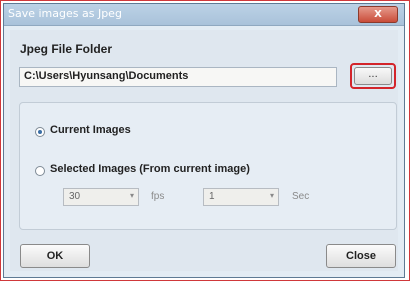  I want to click on title-bar: Save images as Jpeg X, so click(204, 15).